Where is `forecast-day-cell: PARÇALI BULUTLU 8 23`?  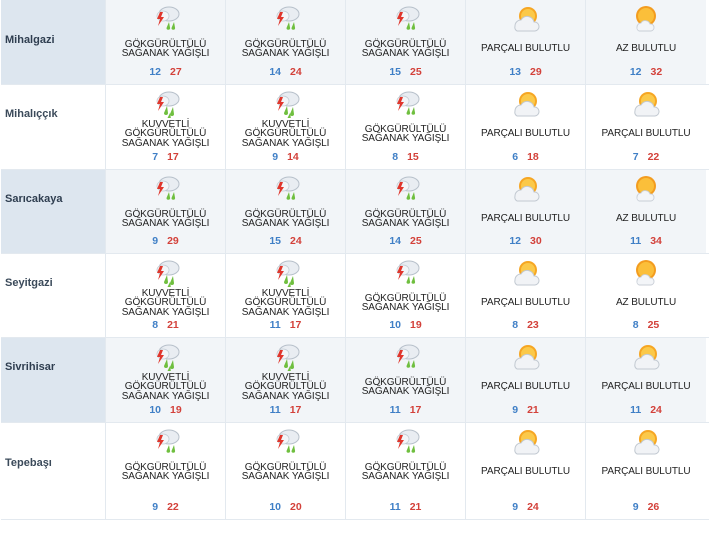
forecast-day-cell: PARÇALI BULUTLU 8 23 is located at coordinates (526, 295).